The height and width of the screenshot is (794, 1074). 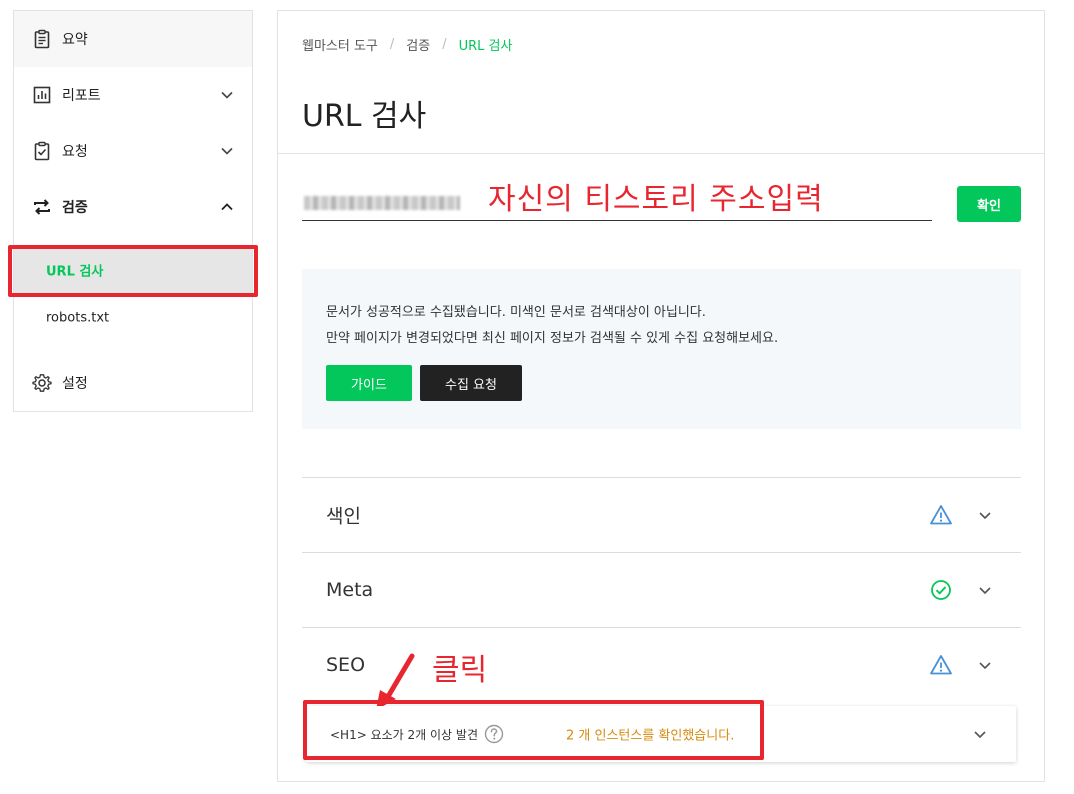 I want to click on header-divider, so click(x=661, y=153).